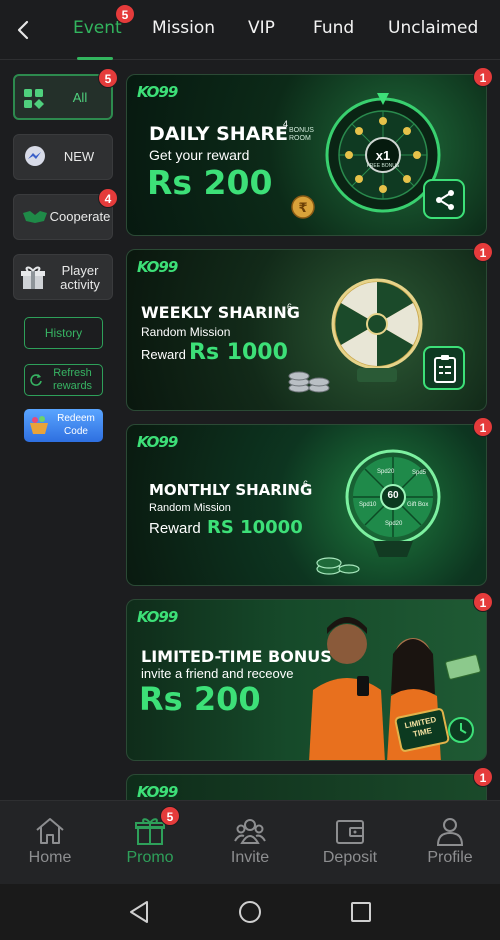 Image resolution: width=500 pixels, height=940 pixels. I want to click on home-icon, so click(50, 831).